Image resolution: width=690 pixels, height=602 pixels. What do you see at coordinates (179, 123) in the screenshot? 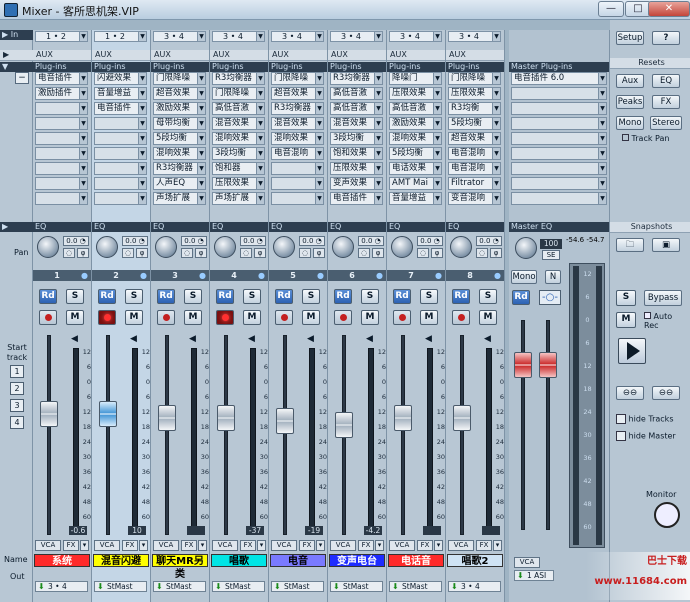
I see `plugin-slot: 母带均衡 ▼` at bounding box center [179, 123].